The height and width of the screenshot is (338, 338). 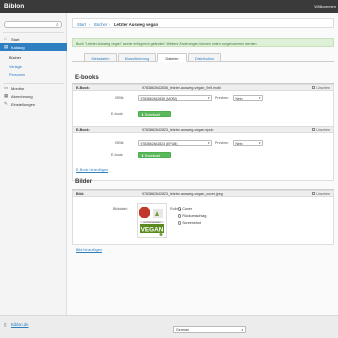 I want to click on tab-dateien: Dateien, so click(x=172, y=57).